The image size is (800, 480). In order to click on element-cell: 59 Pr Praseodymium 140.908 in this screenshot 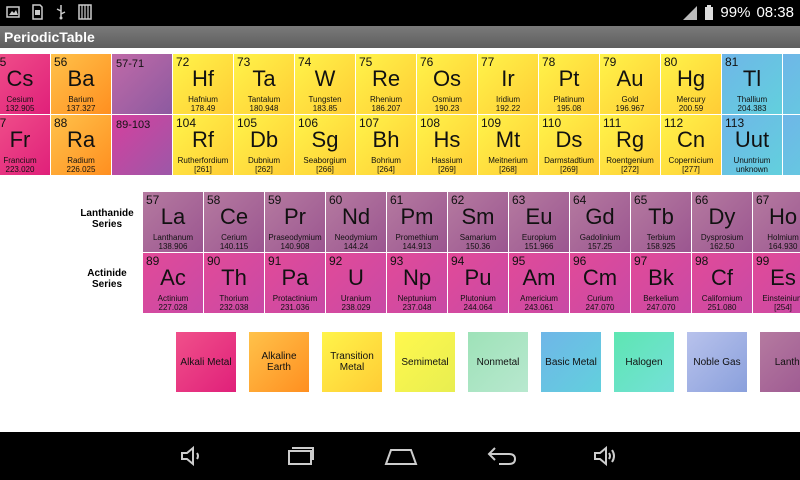, I will do `click(295, 222)`.